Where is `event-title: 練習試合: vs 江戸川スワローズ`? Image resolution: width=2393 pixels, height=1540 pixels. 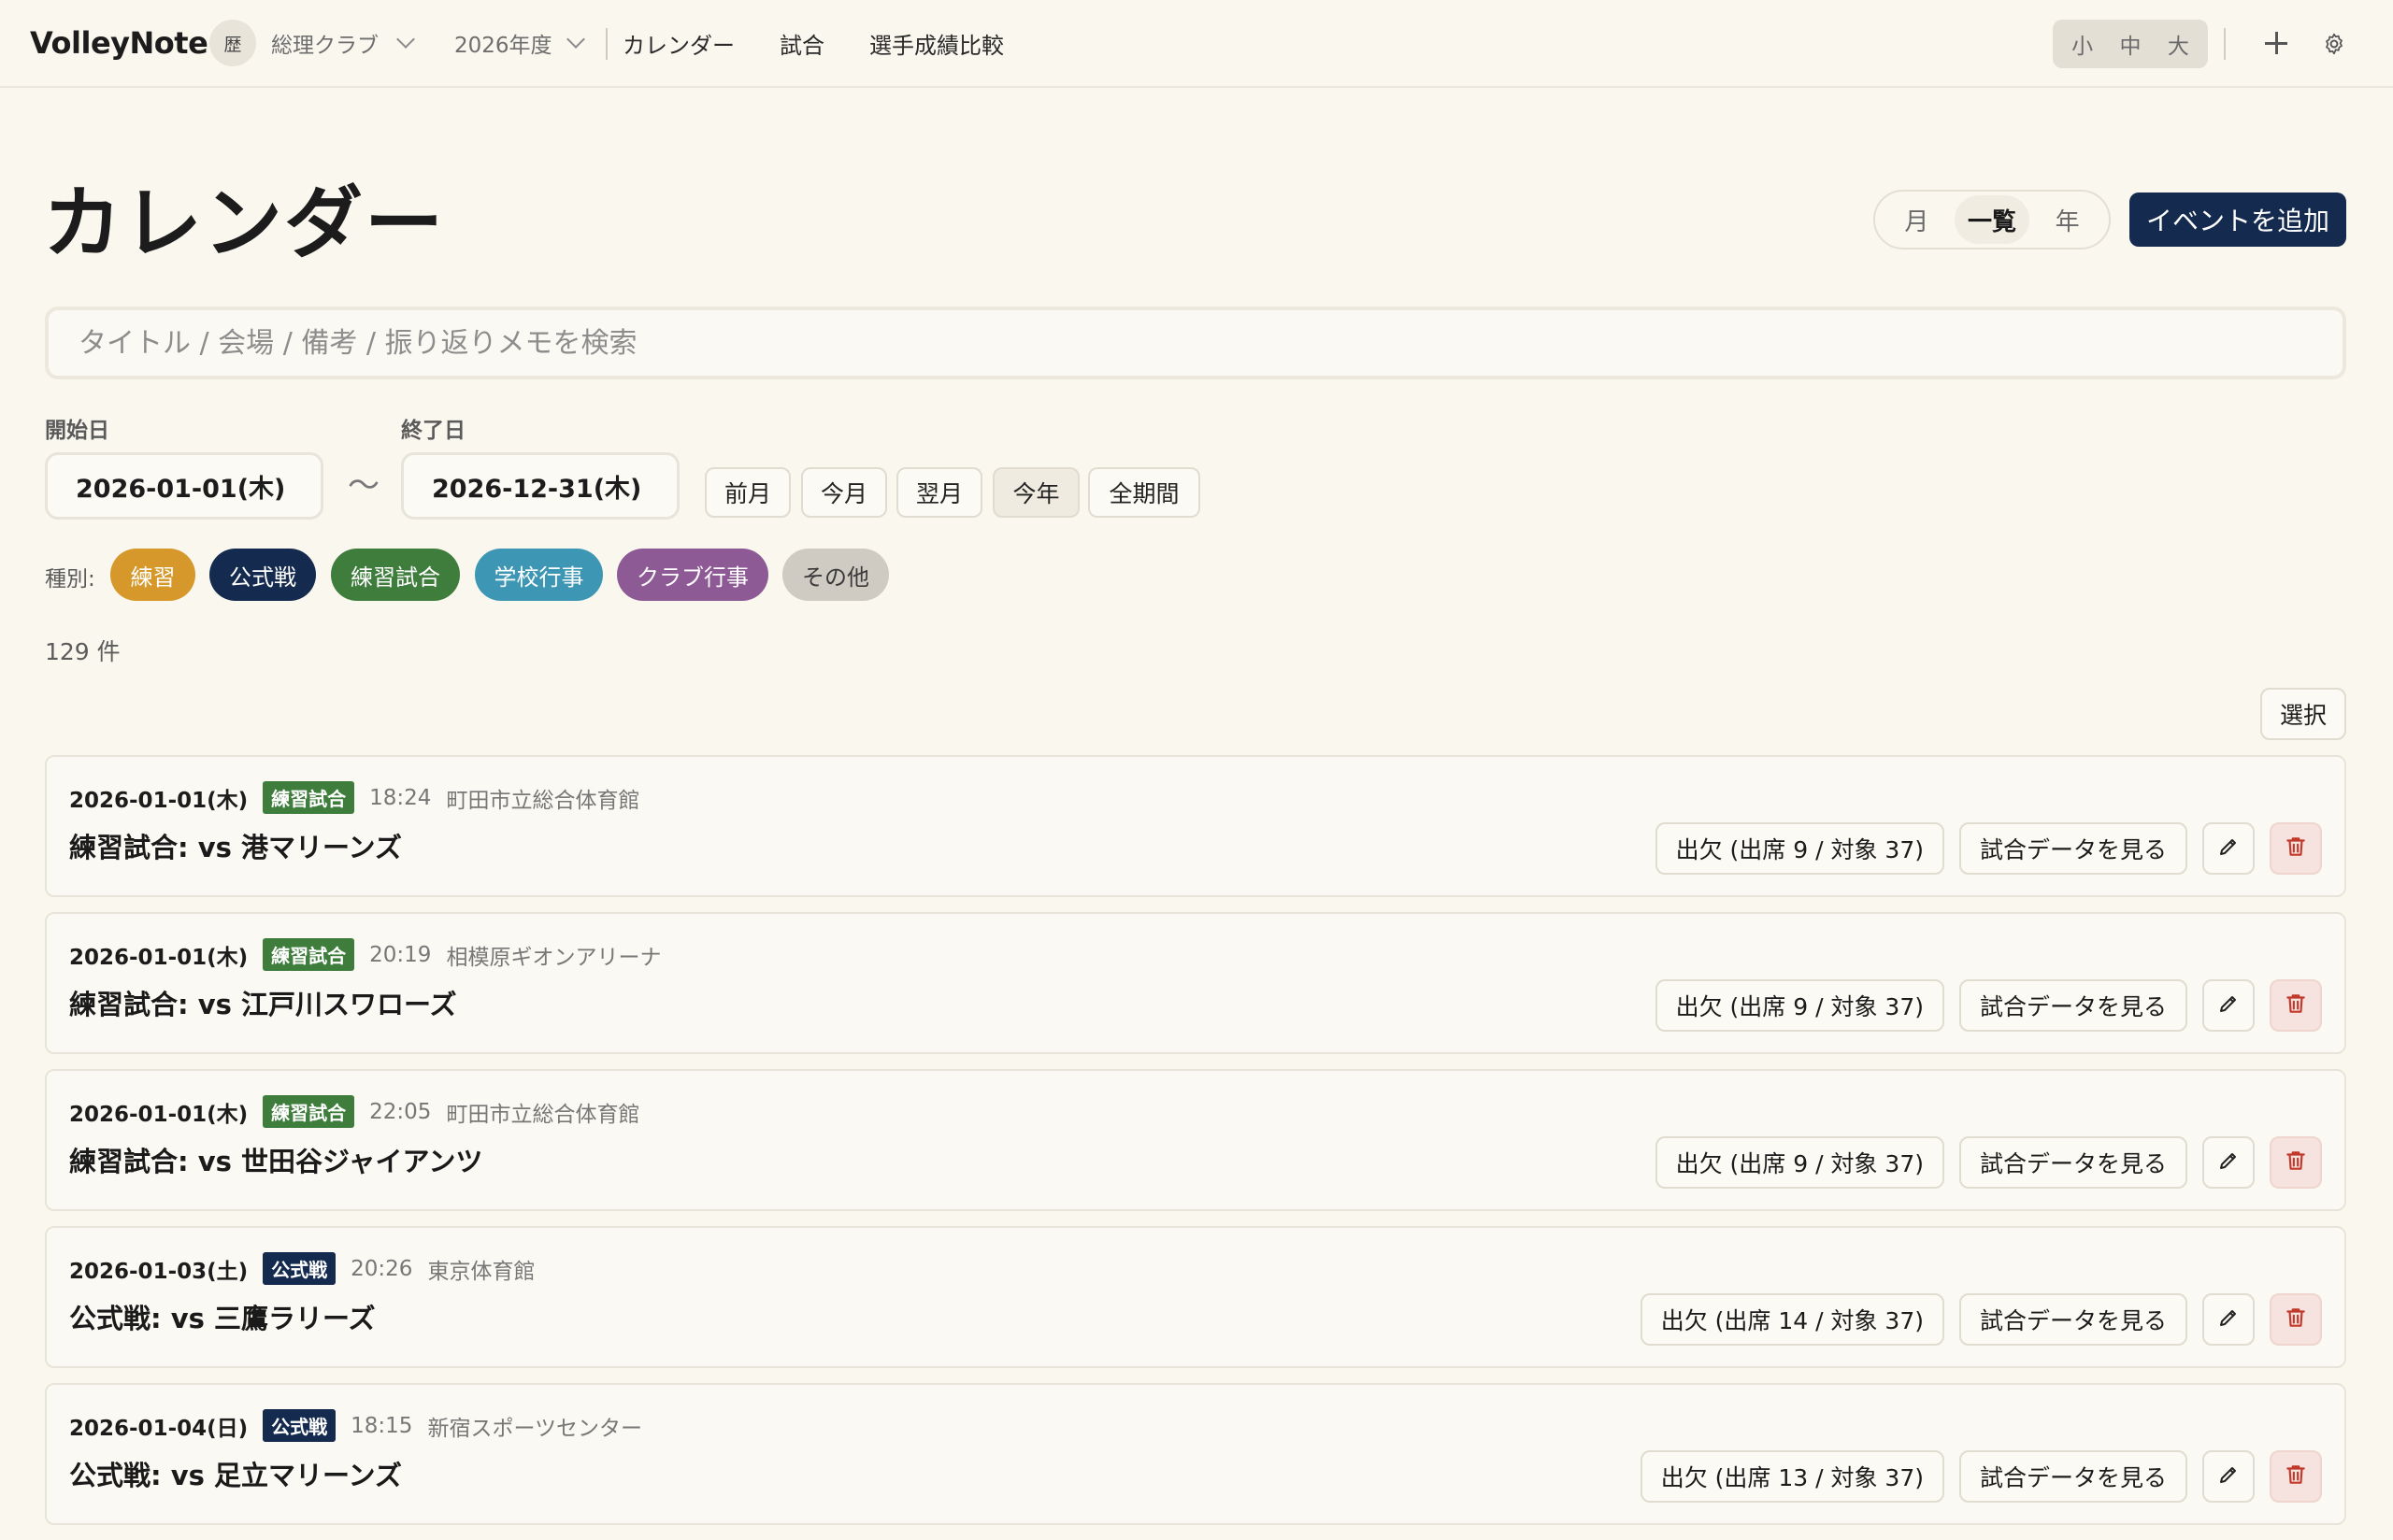
event-title: 練習試合: vs 江戸川スワローズ is located at coordinates (263, 1002).